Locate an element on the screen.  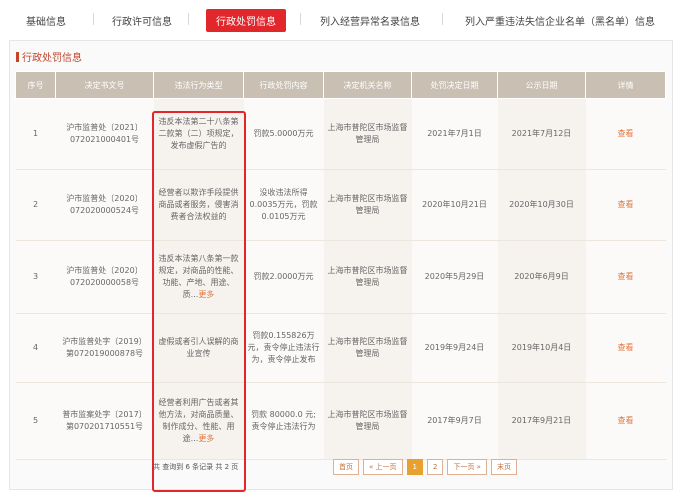
cell-decision-date: 2020年5月29日 is located at coordinates (454, 277).